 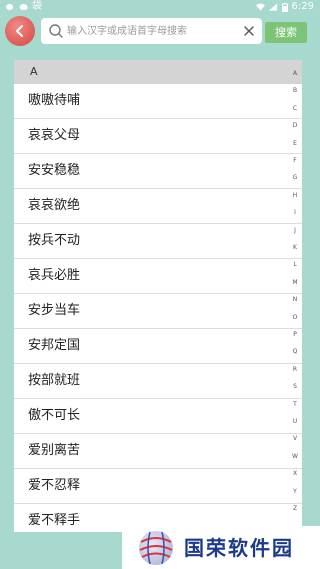 What do you see at coordinates (37, 6) in the screenshot?
I see `status-carrier-text: 袋` at bounding box center [37, 6].